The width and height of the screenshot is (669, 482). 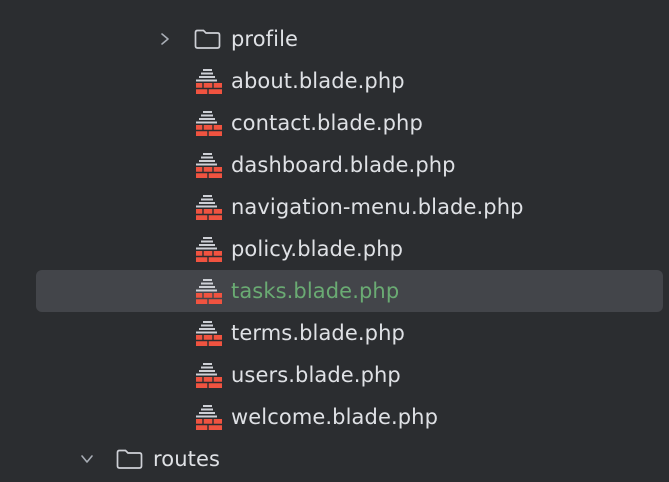 I want to click on file-label: terms.blade.php, so click(x=318, y=333).